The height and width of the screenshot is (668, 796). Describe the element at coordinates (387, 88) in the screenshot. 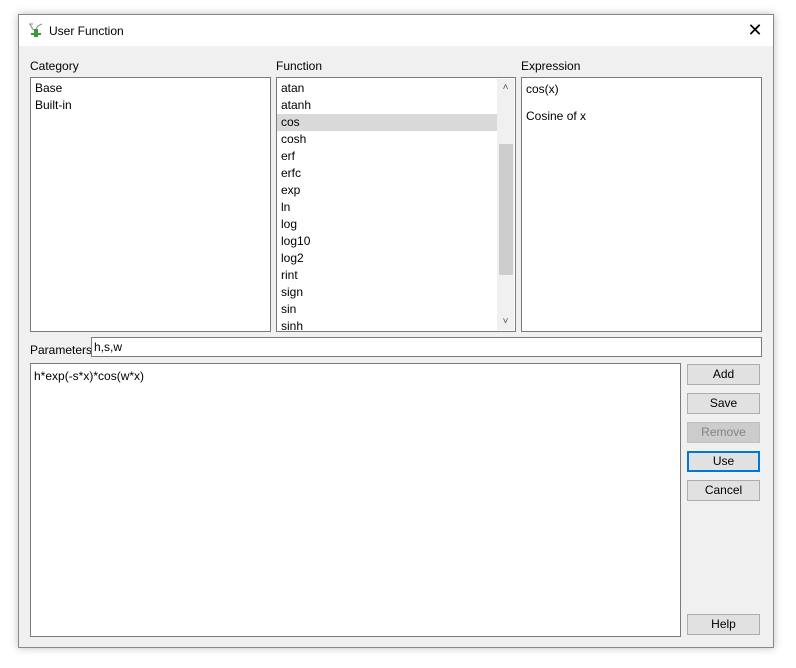

I see `function-item-atan: atan` at that location.